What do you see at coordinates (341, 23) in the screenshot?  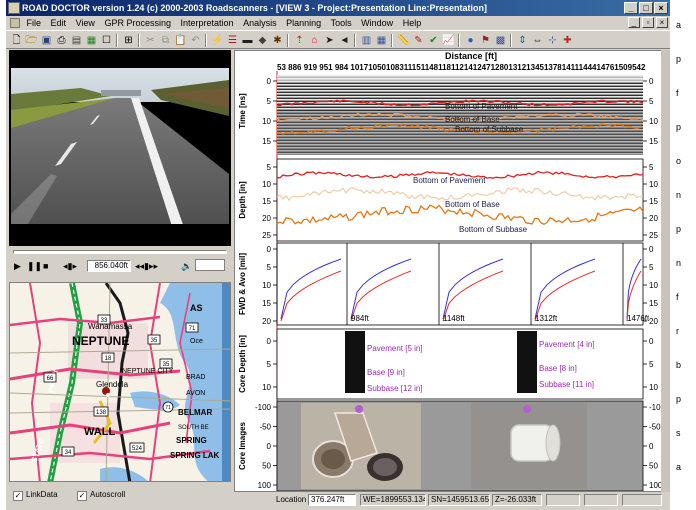 I see `menu-tools: Tools` at bounding box center [341, 23].